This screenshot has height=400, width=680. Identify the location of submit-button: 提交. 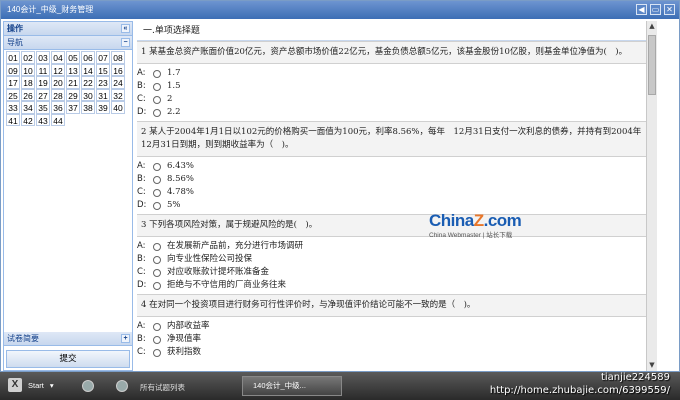
(68, 359).